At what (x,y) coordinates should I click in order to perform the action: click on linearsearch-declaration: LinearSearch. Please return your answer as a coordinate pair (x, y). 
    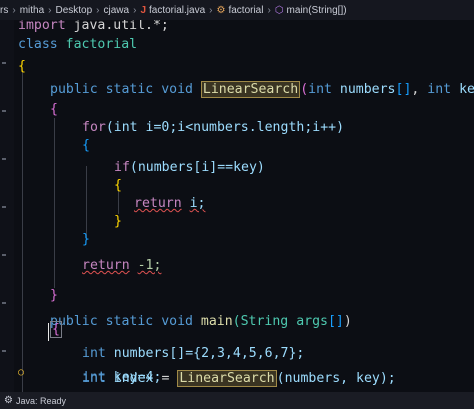
    Looking at the image, I should click on (250, 89).